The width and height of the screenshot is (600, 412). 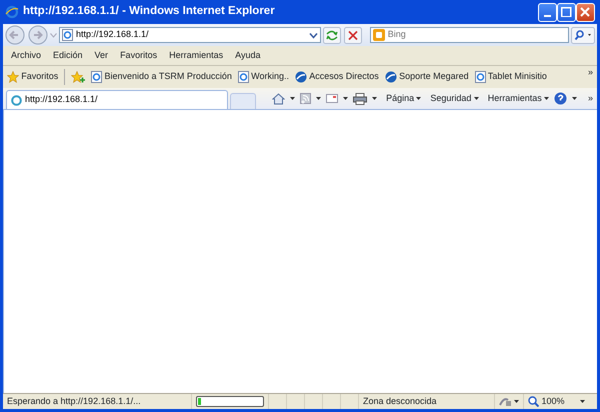 I want to click on address-field: http://192.168.1.1/, so click(x=191, y=35).